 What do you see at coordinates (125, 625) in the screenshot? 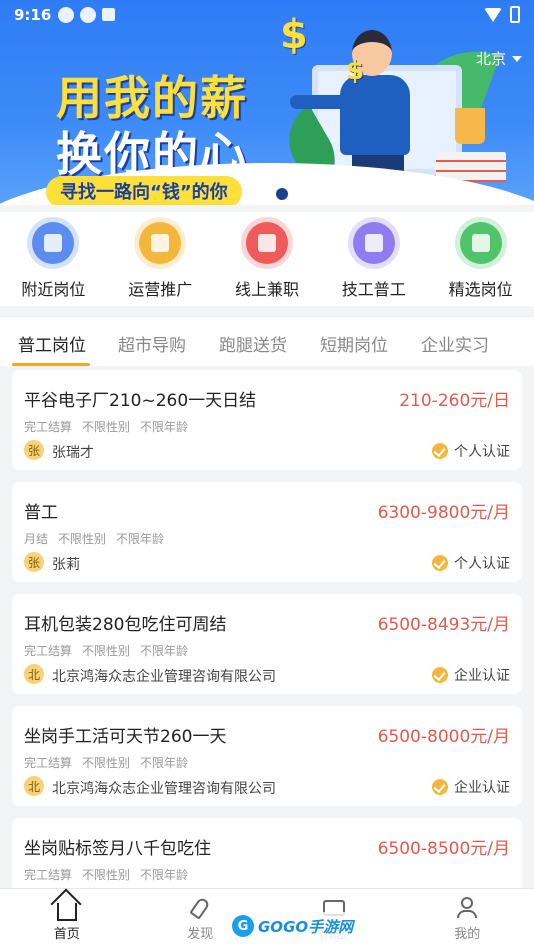
I see `job-title: 耳机包装280包吃住可周结` at bounding box center [125, 625].